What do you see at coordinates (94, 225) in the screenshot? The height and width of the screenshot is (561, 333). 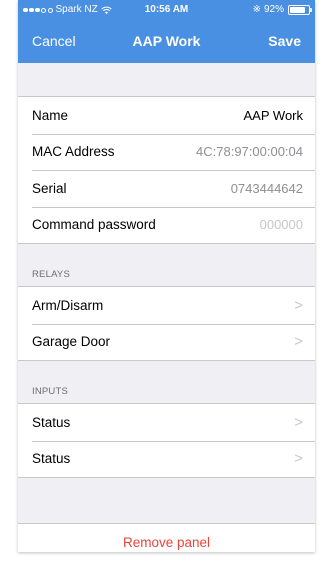 I see `command-password-label: Command password` at bounding box center [94, 225].